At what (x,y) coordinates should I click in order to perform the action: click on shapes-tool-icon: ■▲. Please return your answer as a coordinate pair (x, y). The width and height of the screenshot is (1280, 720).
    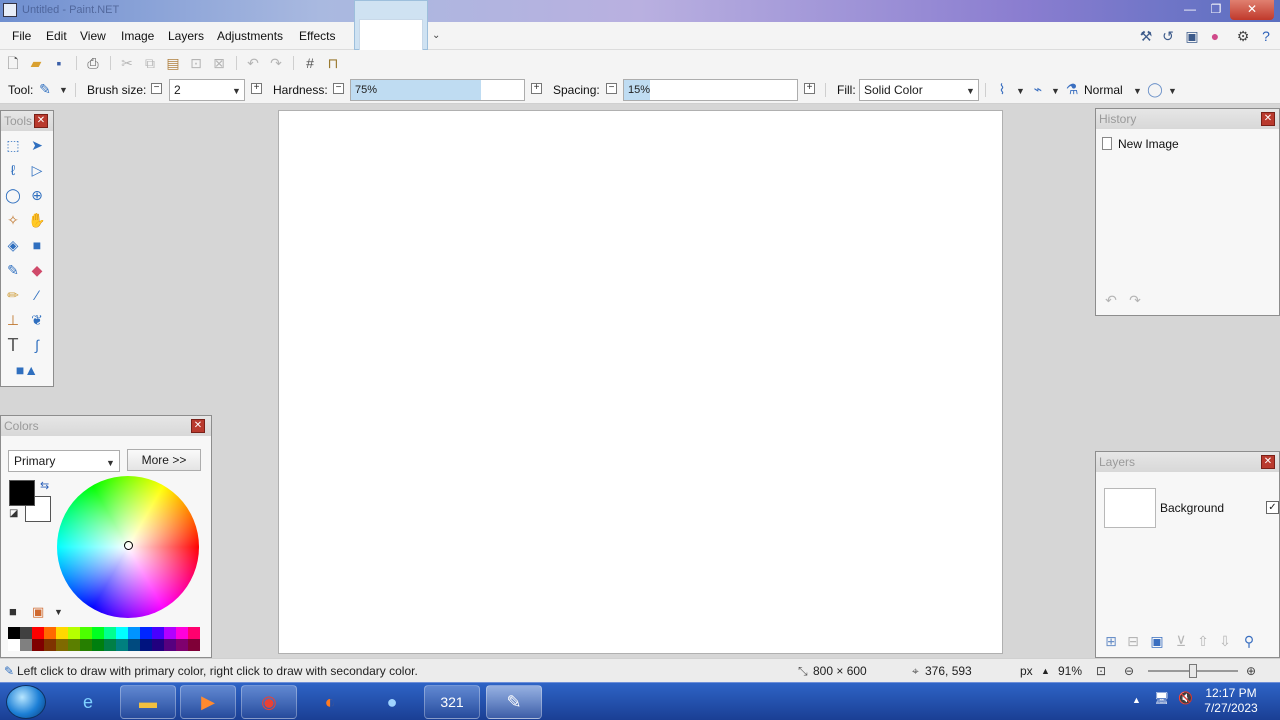
    Looking at the image, I should click on (27, 370).